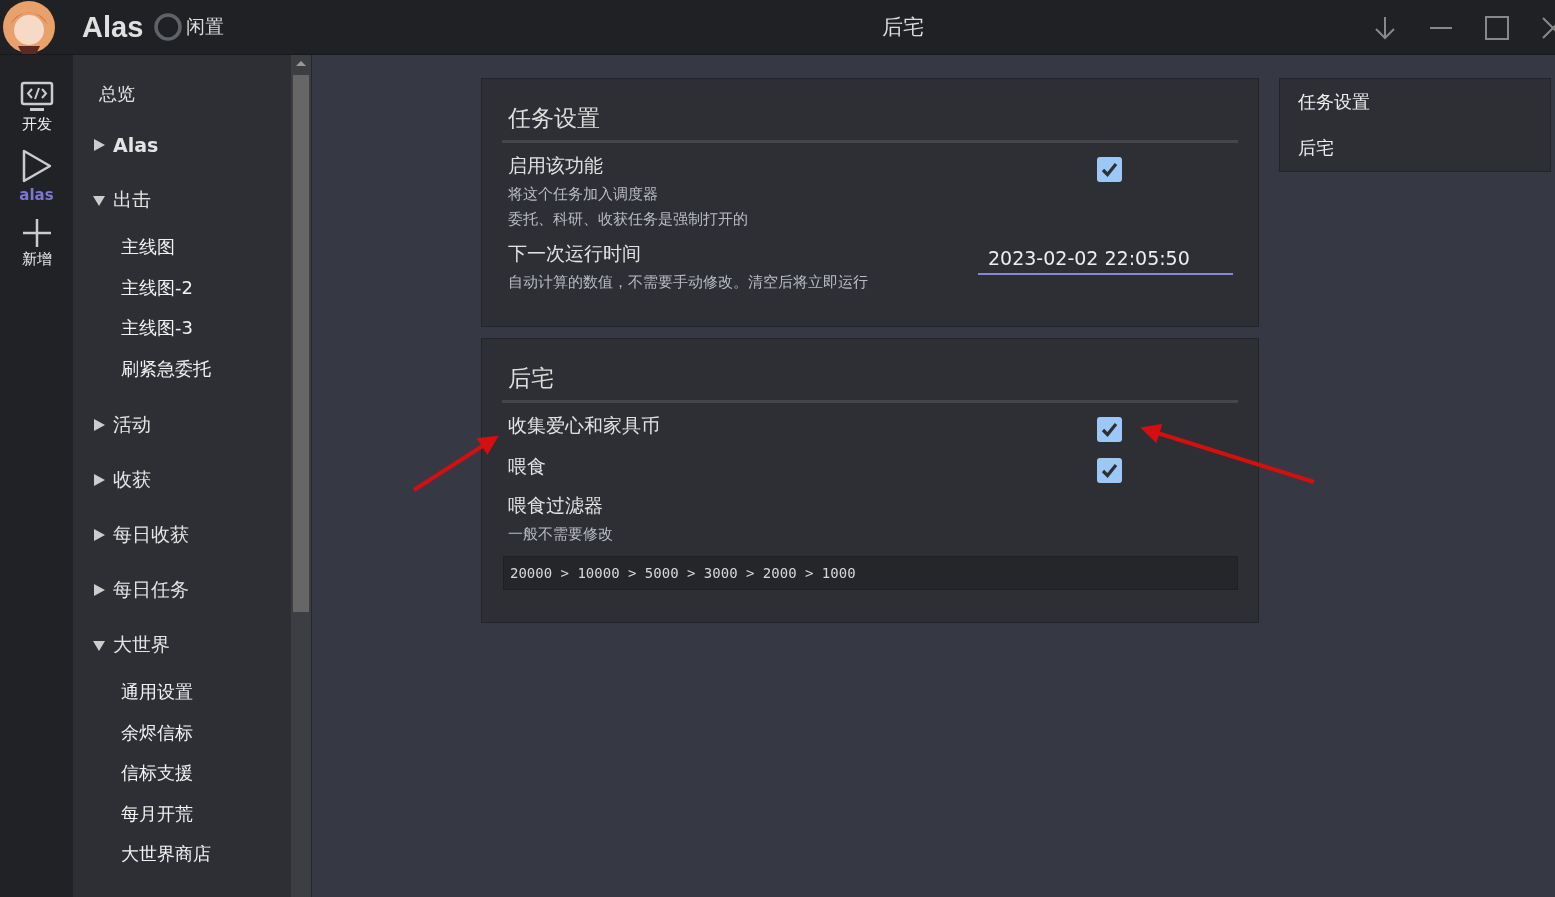 The width and height of the screenshot is (1555, 897). I want to click on nav-group: 出击, so click(182, 199).